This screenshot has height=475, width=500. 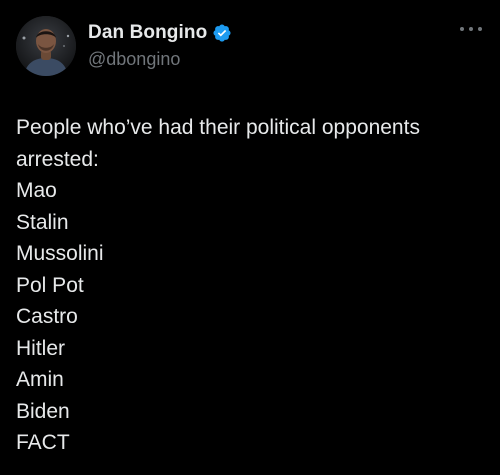 What do you see at coordinates (57, 159) in the screenshot?
I see `tweet-line: arrested:` at bounding box center [57, 159].